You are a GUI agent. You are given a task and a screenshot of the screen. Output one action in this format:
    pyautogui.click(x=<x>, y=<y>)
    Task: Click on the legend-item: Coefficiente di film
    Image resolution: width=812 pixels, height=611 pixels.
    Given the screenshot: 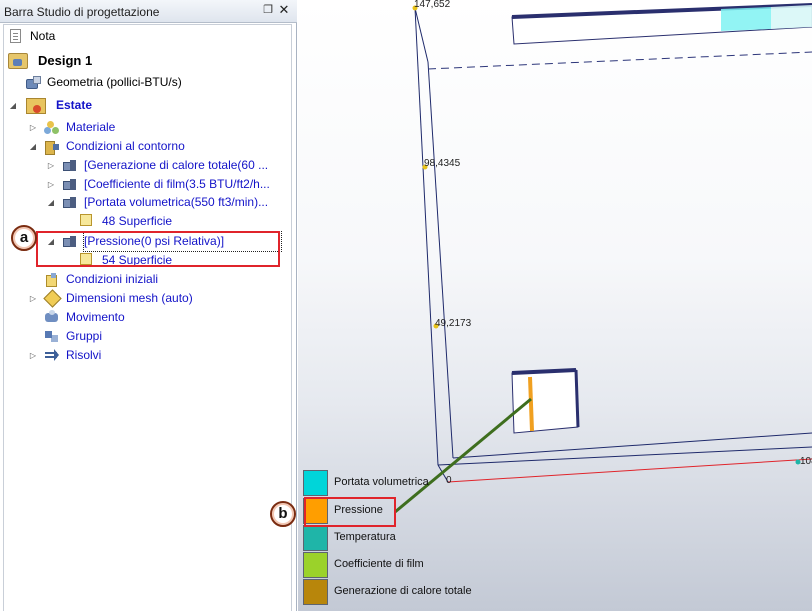 What is the action you would take?
    pyautogui.click(x=403, y=565)
    